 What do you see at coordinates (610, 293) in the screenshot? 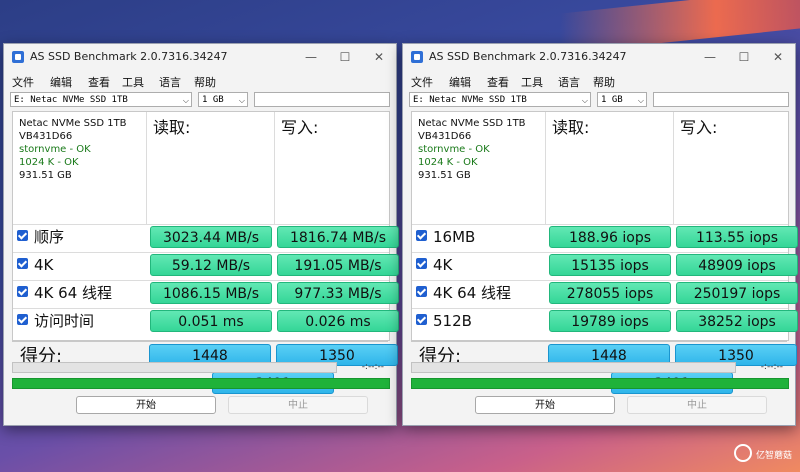
I see `read-result: 278055 iops` at bounding box center [610, 293].